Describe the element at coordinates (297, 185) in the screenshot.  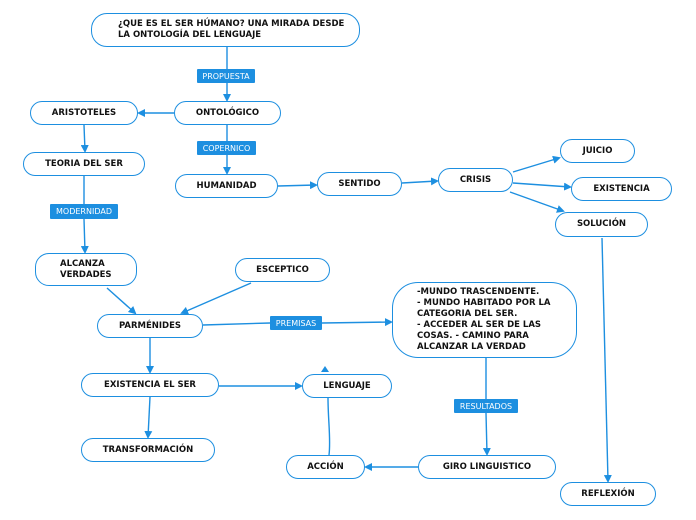
I see `link-humanidad-sentido` at that location.